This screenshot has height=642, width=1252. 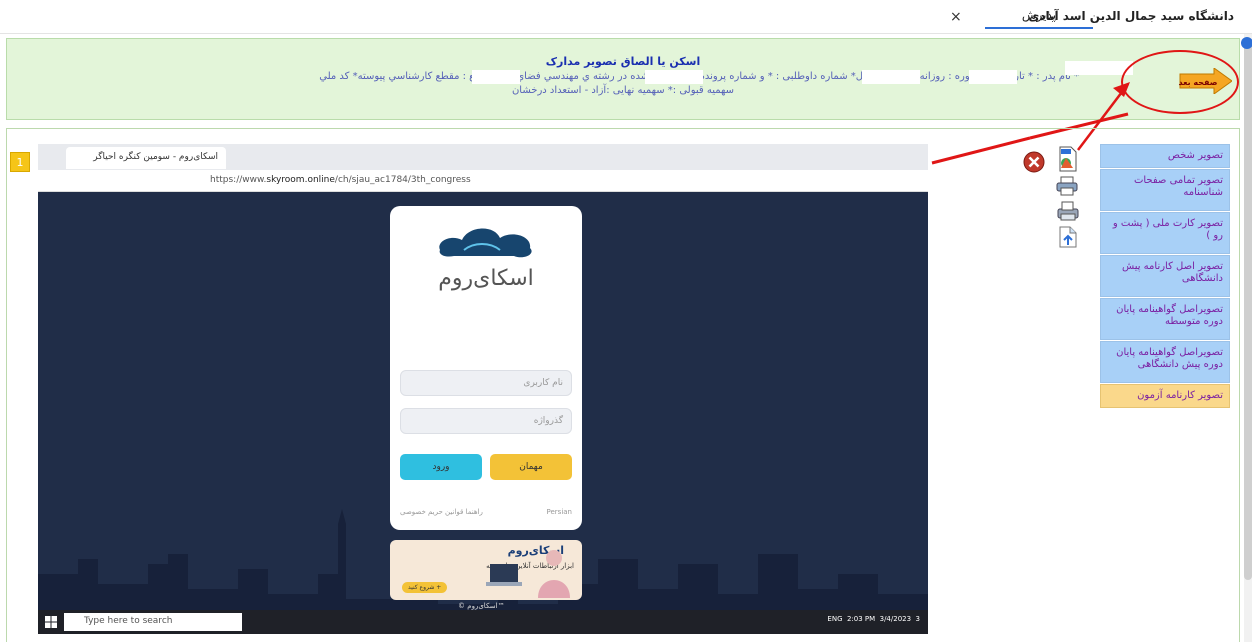 I want to click on scroll-top-button, so click(x=1246, y=43).